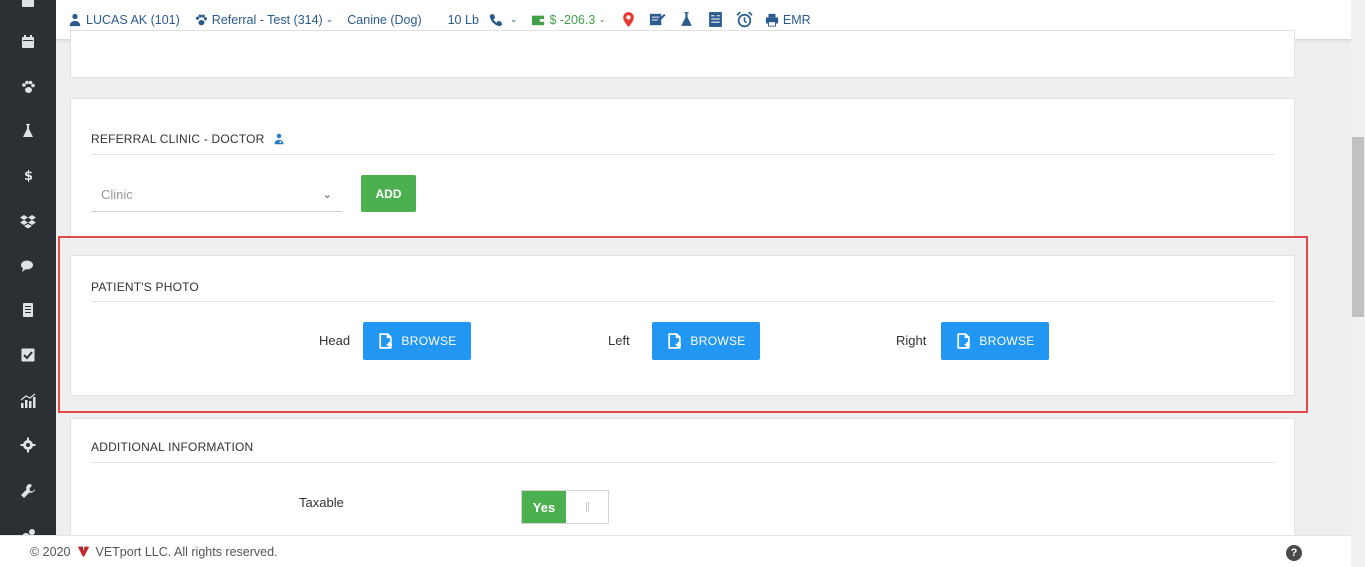  I want to click on gear-icon, so click(28, 445).